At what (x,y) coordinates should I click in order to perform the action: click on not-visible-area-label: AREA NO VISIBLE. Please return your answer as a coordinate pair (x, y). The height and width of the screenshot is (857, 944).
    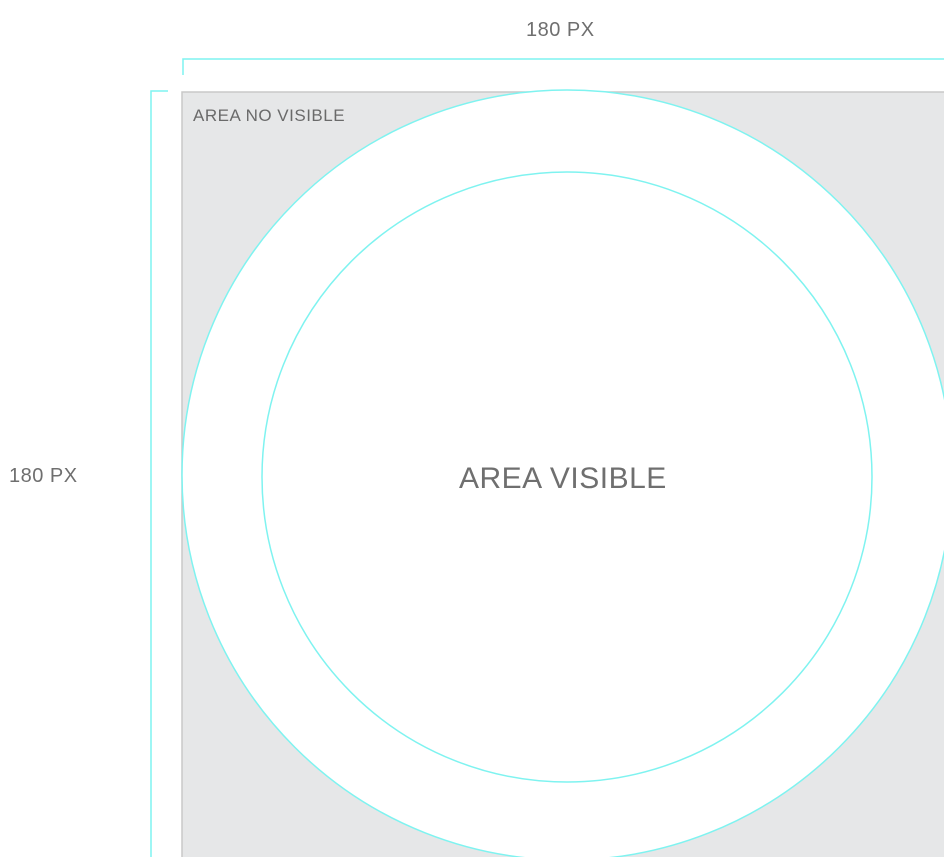
    Looking at the image, I should click on (269, 115).